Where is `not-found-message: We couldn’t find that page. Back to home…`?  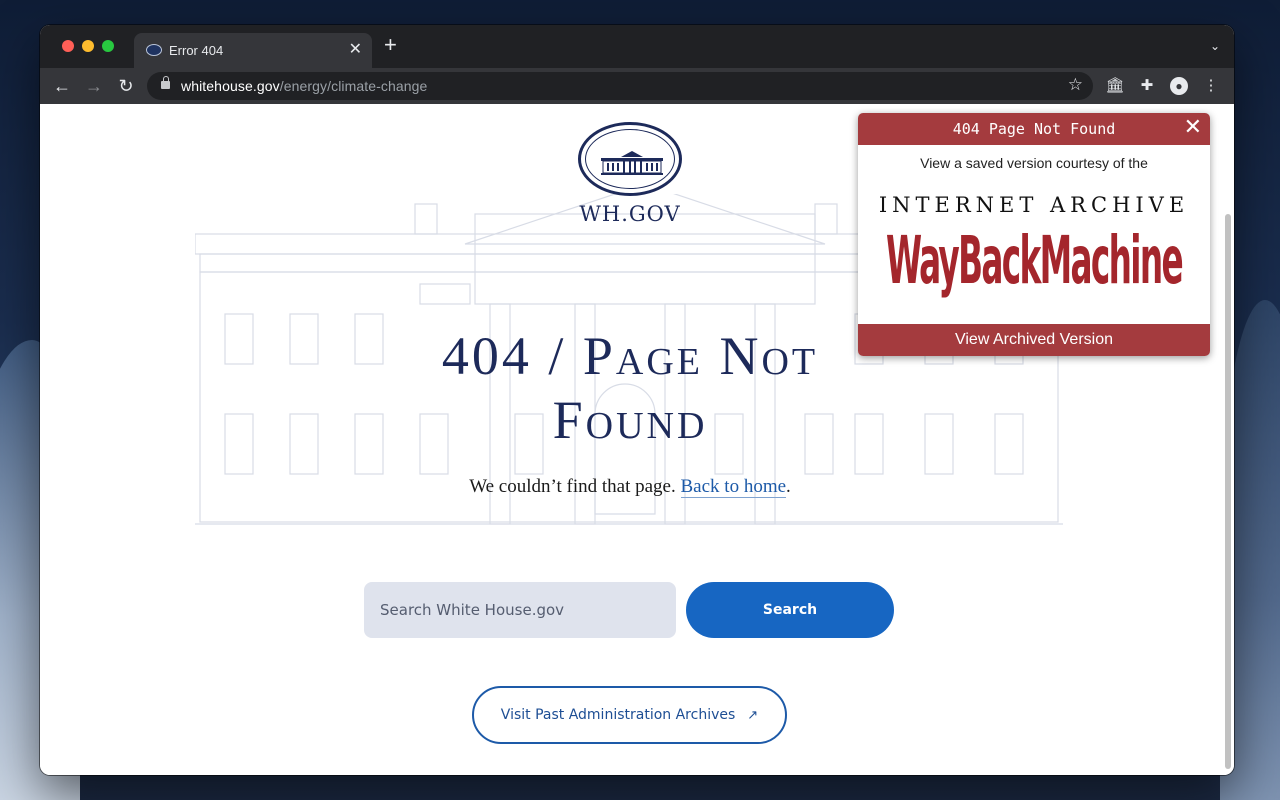
not-found-message: We couldn’t find that page. Back to home… is located at coordinates (630, 487).